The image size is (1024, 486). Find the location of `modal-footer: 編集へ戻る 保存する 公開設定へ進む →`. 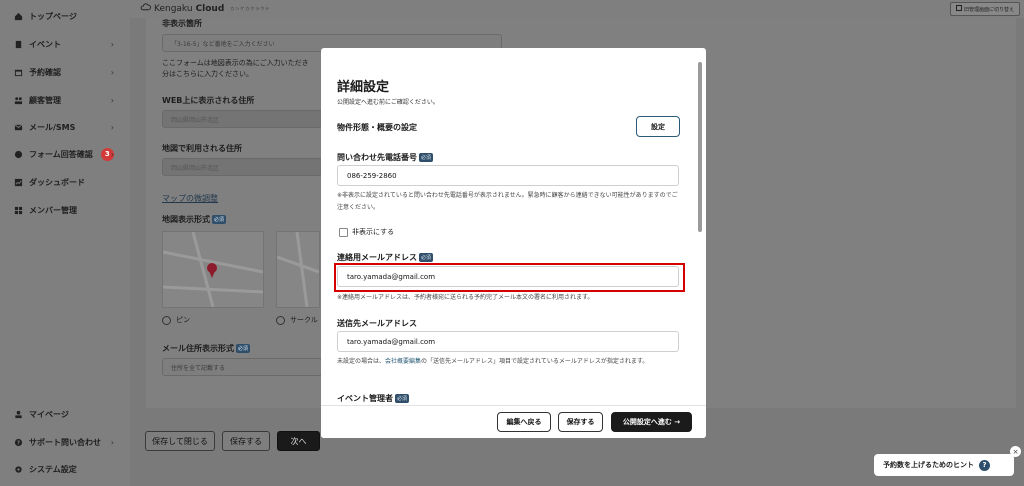

modal-footer: 編集へ戻る 保存する 公開設定へ進む → is located at coordinates (513, 421).